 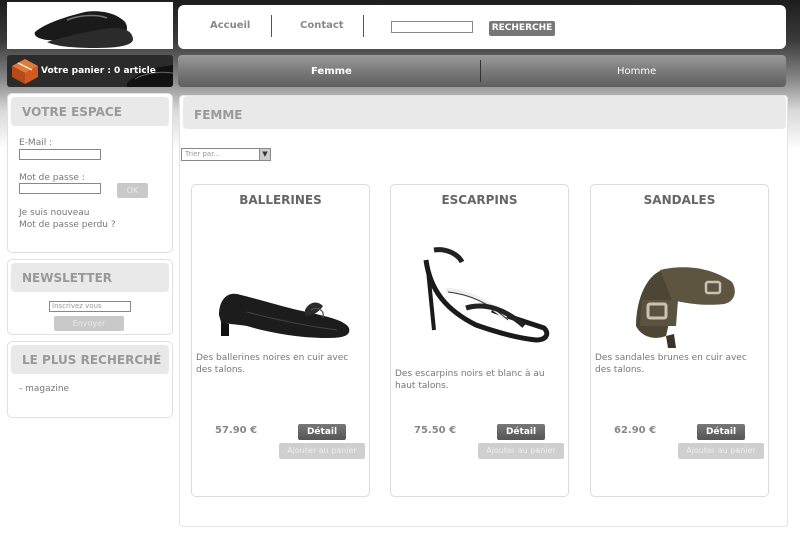 I want to click on site-logo, so click(x=90, y=25).